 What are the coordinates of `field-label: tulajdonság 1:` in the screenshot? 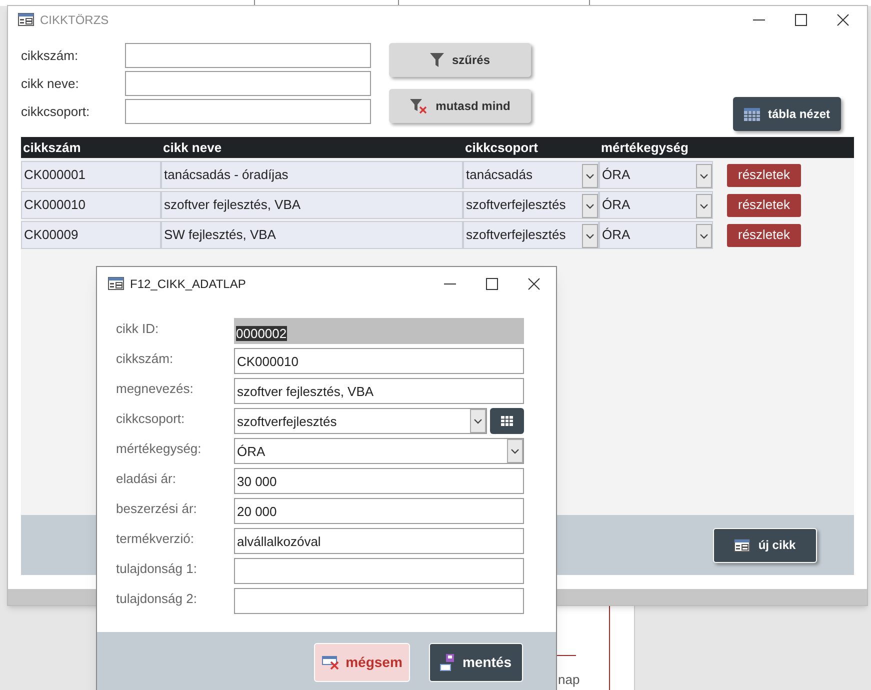 It's located at (157, 569).